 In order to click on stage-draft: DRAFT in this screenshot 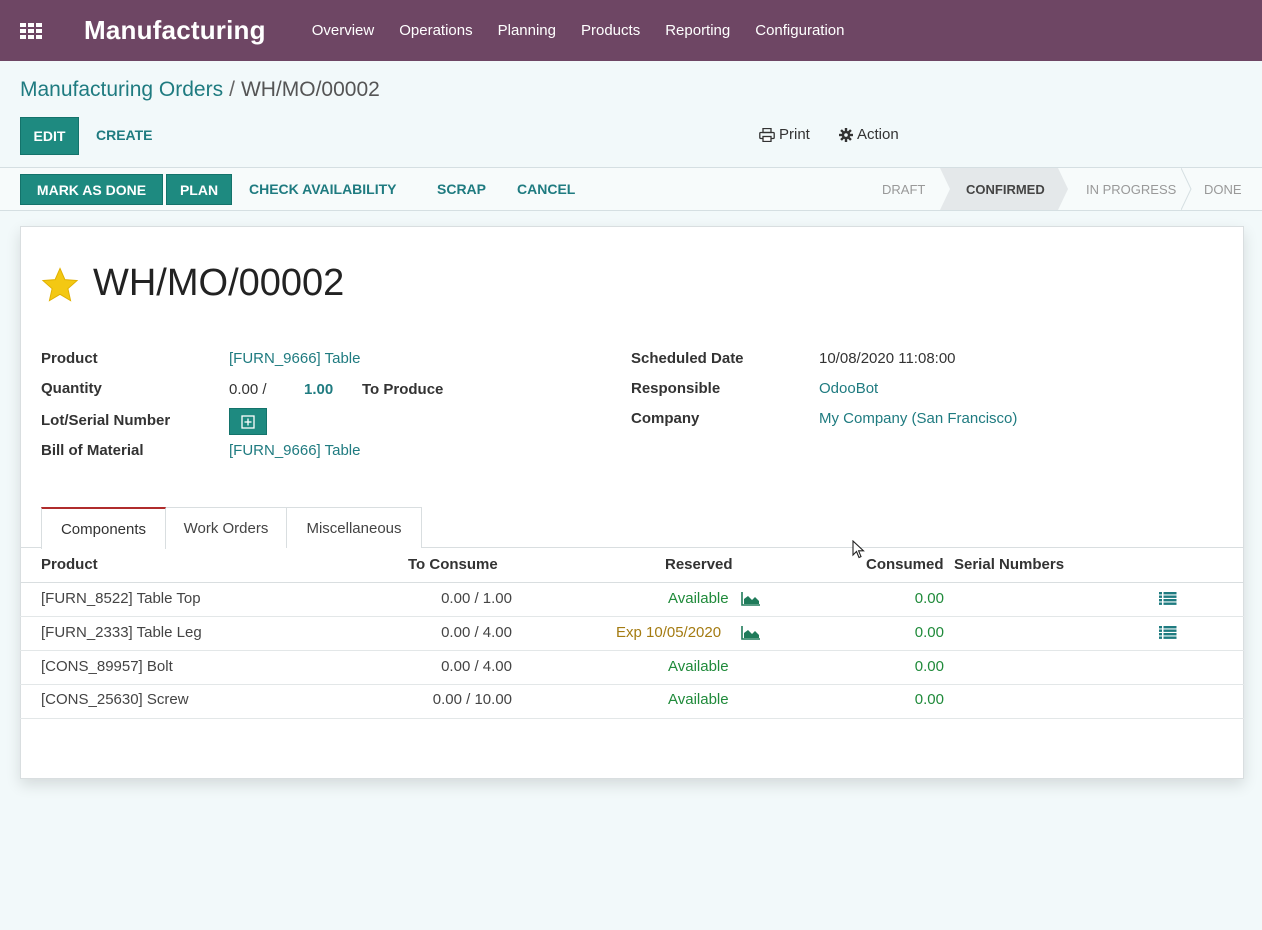, I will do `click(907, 189)`.